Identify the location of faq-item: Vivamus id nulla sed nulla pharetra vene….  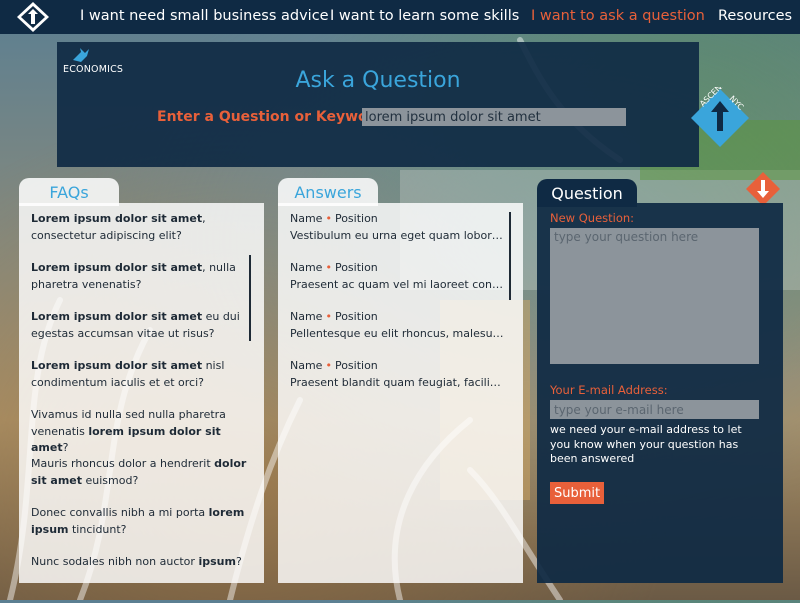
(142, 431).